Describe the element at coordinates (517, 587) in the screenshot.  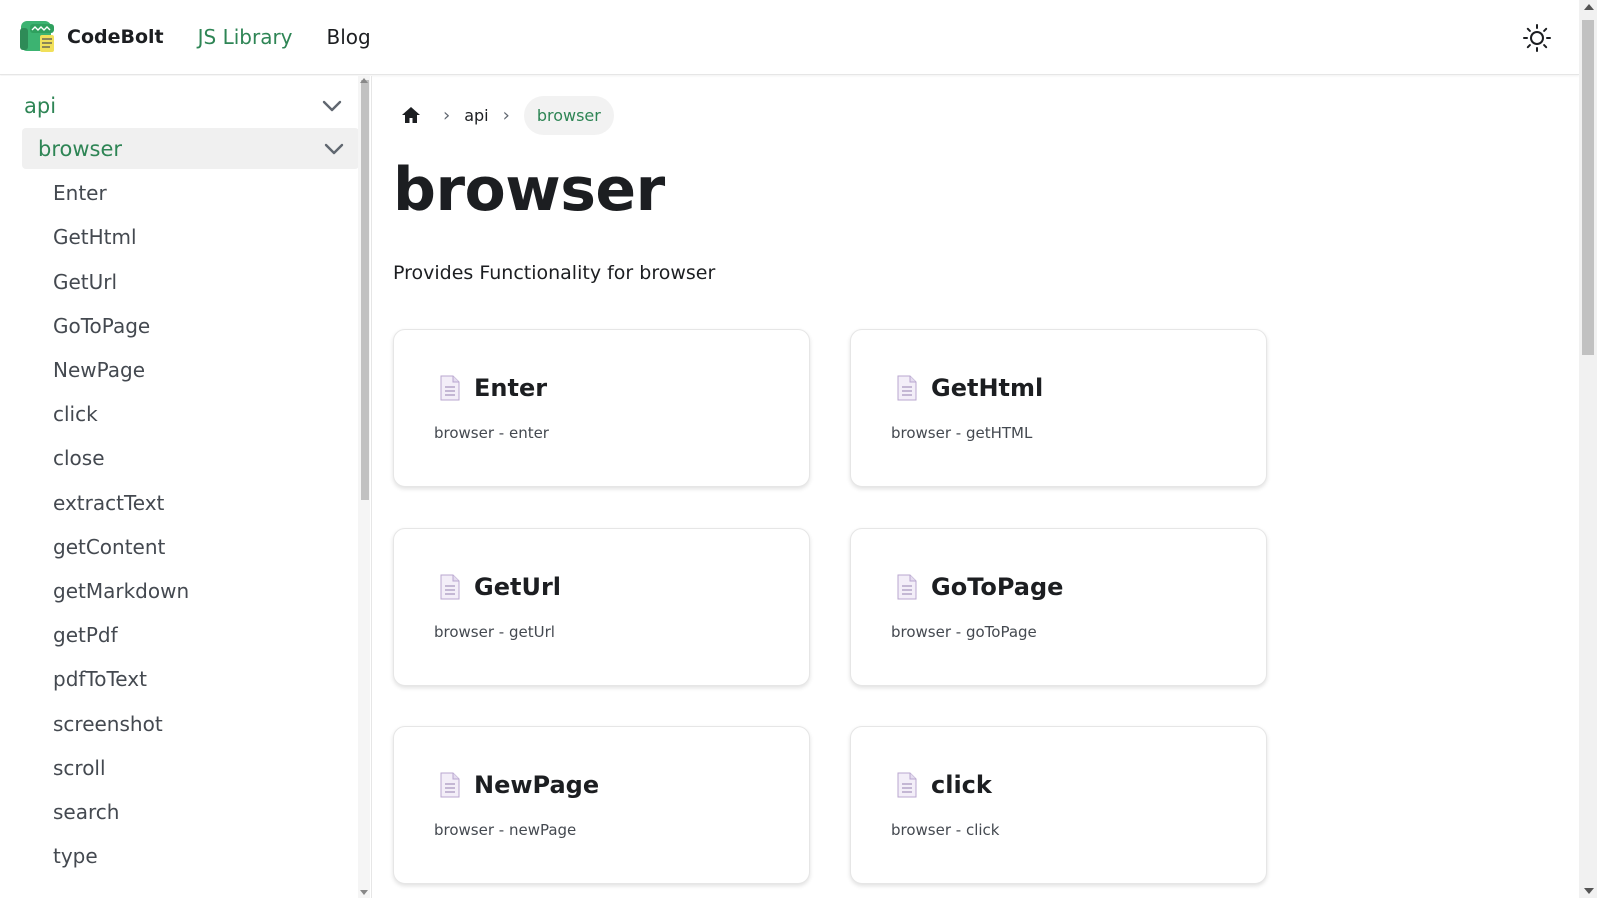
I see `card-title: GetUrl` at that location.